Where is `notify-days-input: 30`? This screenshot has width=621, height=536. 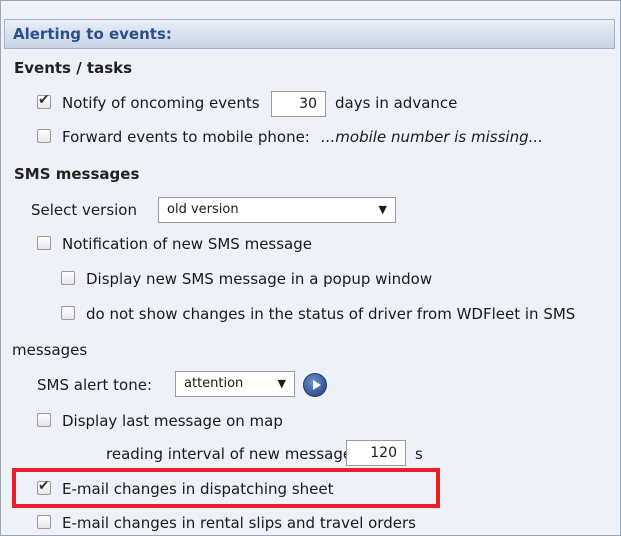
notify-days-input: 30 is located at coordinates (298, 104).